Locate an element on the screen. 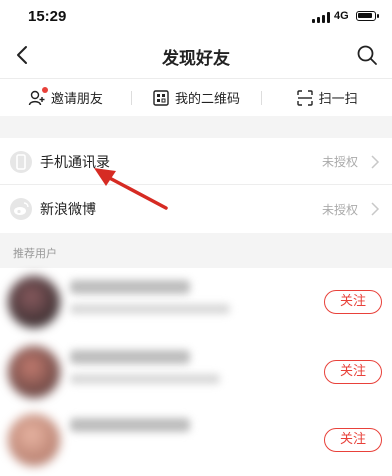  sina-weibo-row: 新浪微博 未授权 is located at coordinates (196, 209).